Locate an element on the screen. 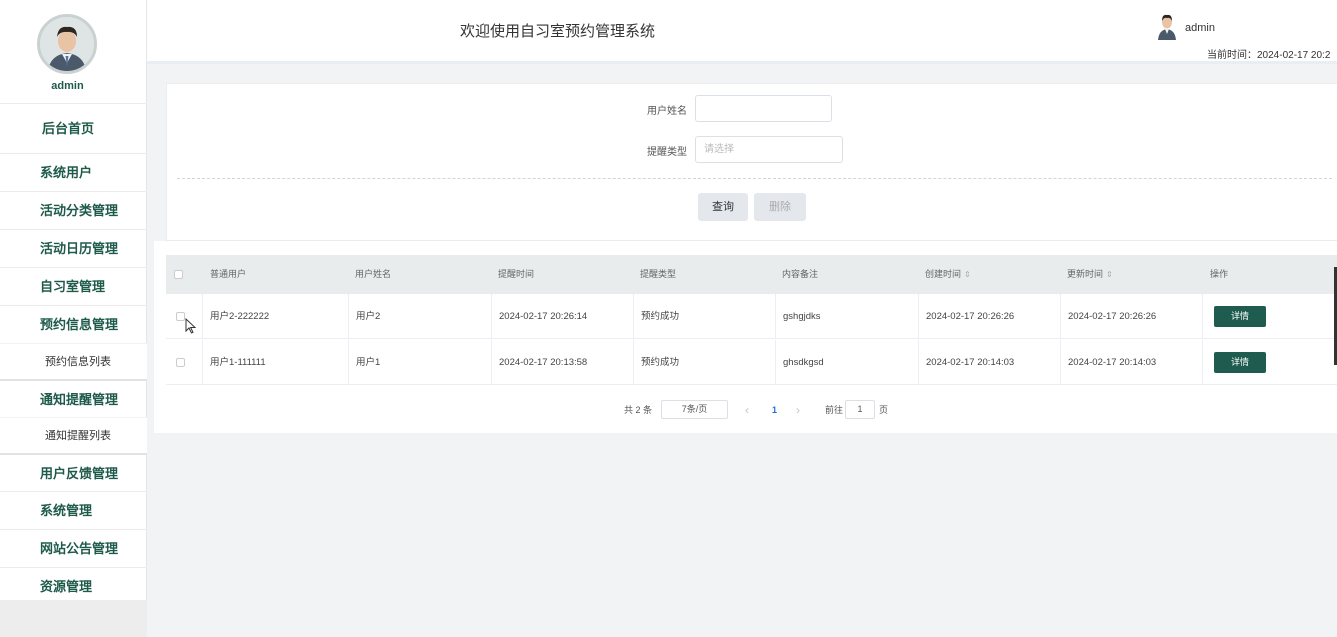 The height and width of the screenshot is (637, 1337). query-button: 查询 is located at coordinates (723, 207).